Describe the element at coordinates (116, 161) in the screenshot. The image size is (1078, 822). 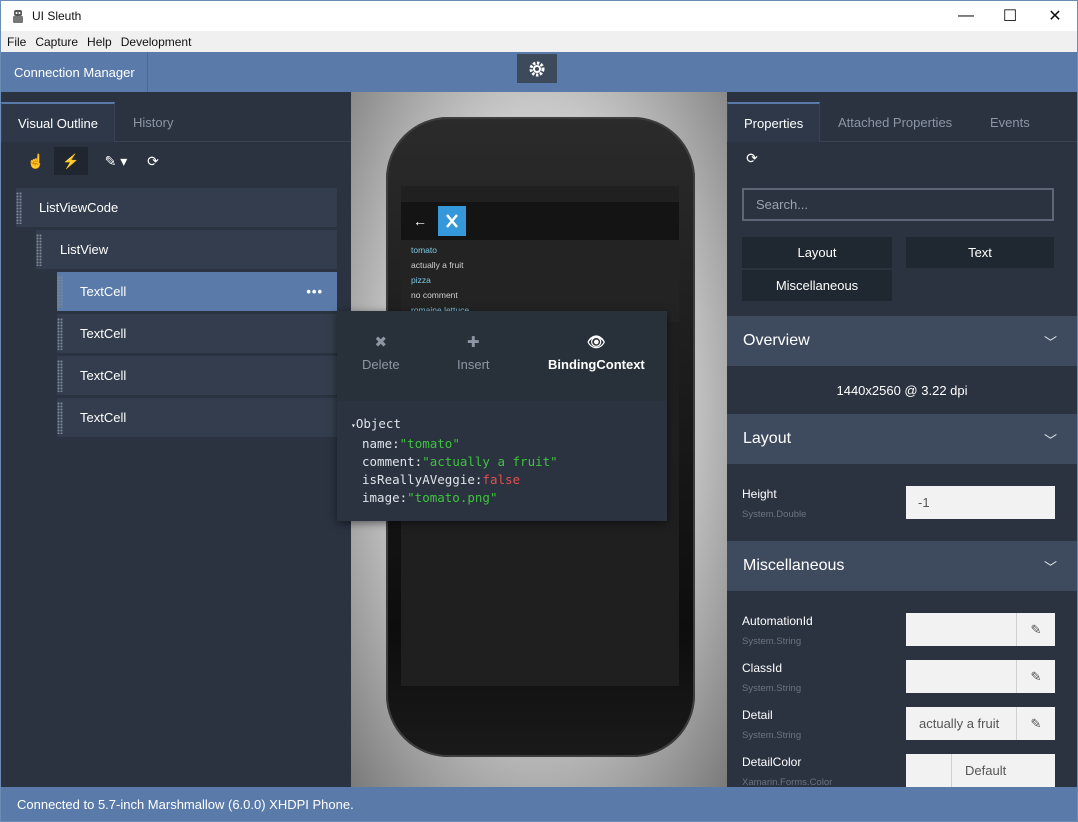
I see `edit-menu-button: ✎ ▾` at that location.